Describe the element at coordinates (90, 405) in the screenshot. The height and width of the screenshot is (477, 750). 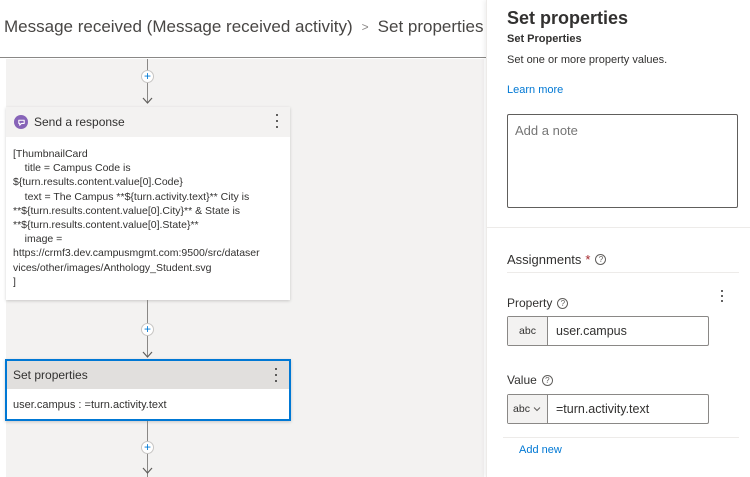
I see `set-properties-body: user.campus : =turn.activity.text` at that location.